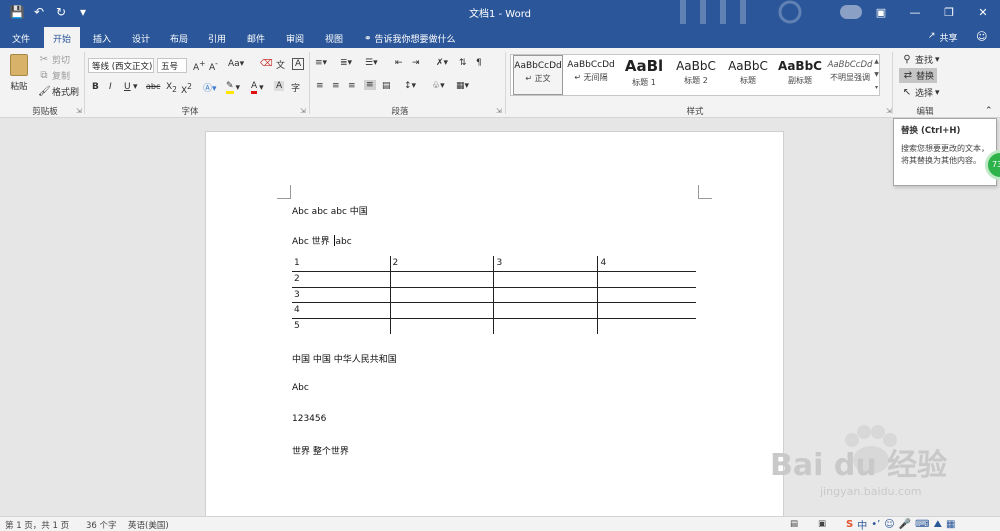  What do you see at coordinates (171, 88) in the screenshot?
I see `subscript-button: X2` at bounding box center [171, 88].